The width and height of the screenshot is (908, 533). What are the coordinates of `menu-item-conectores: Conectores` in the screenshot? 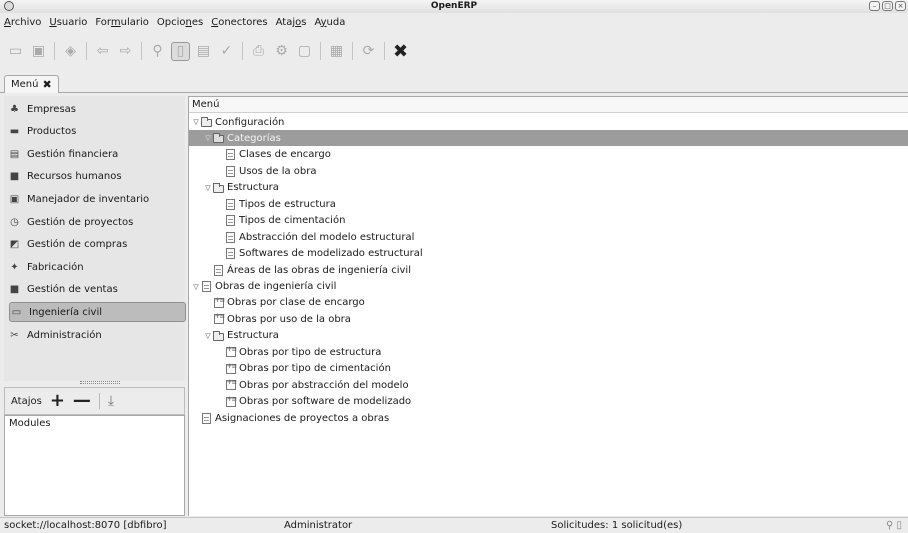 It's located at (239, 22).